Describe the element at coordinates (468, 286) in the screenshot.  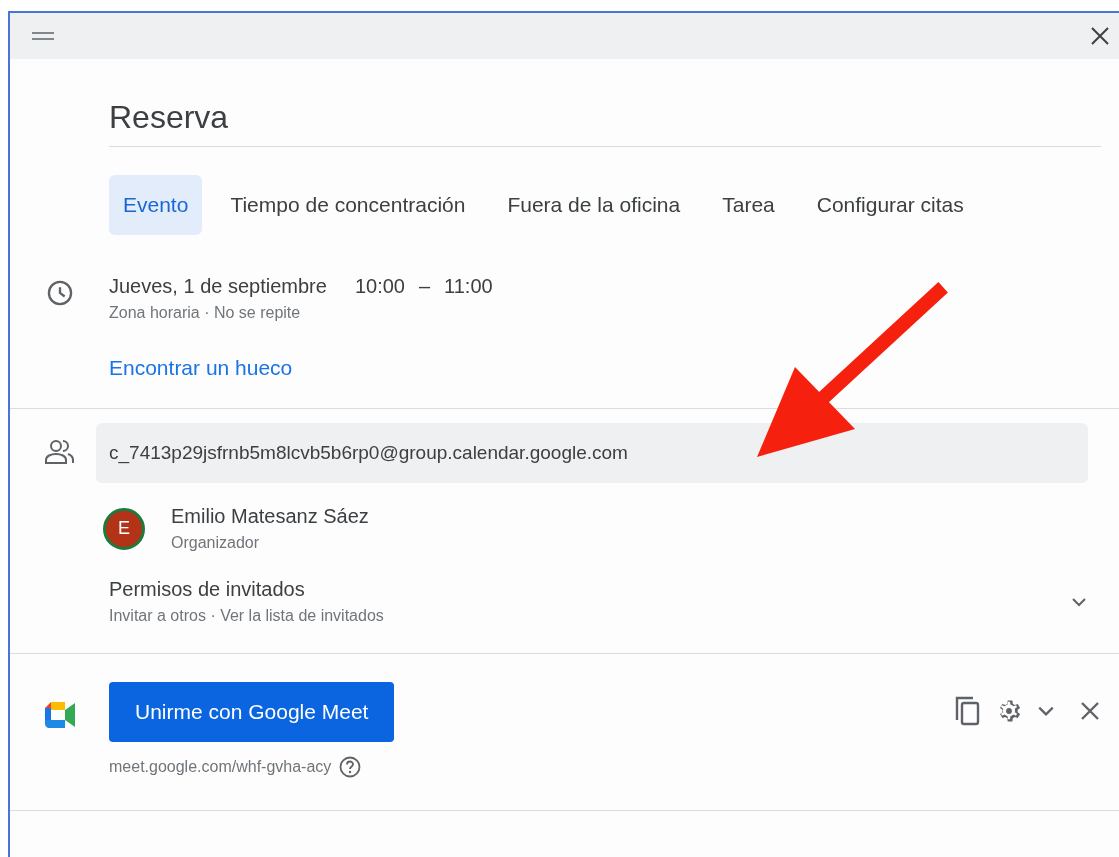
I see `end-time: 11:00` at that location.